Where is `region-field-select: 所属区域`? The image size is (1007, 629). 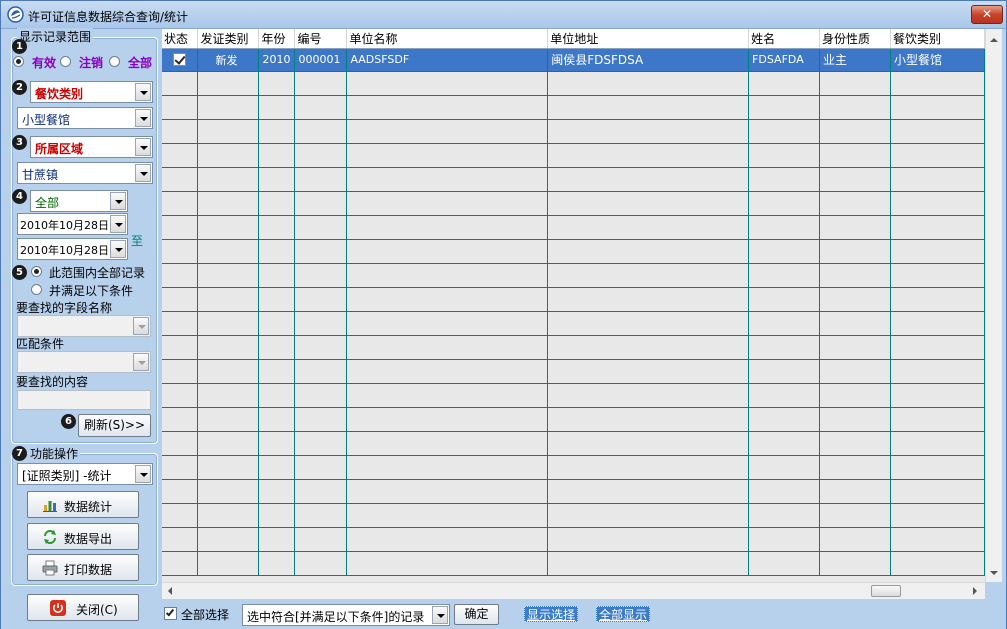 region-field-select: 所属区域 is located at coordinates (91, 147).